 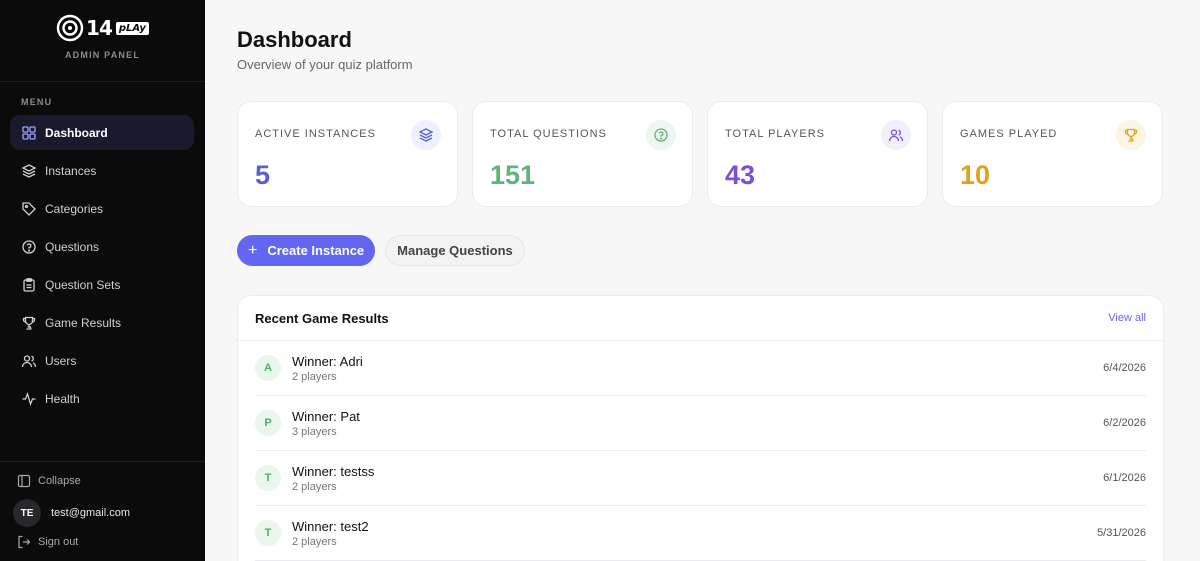 I want to click on row-text: Winner: testss 2 players, so click(x=333, y=478).